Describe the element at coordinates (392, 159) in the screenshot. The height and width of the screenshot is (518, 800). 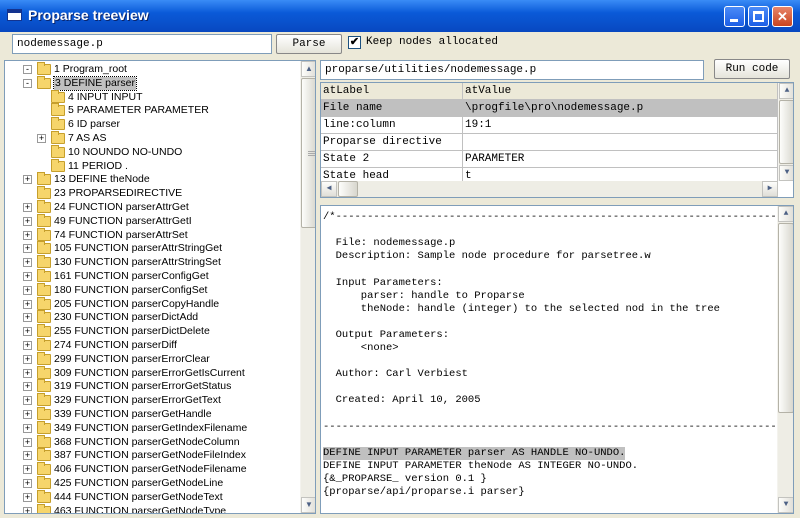
I see `grid-cell-label: State 2` at that location.